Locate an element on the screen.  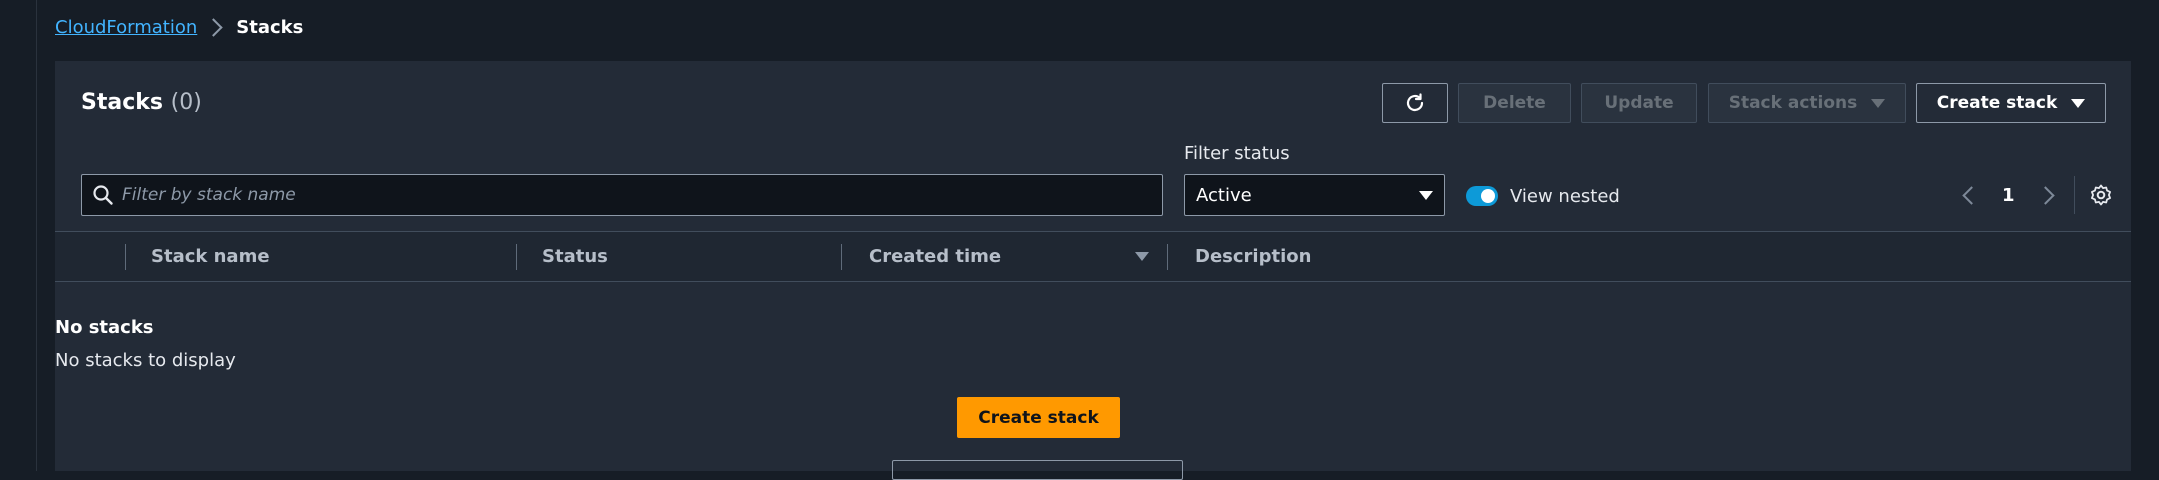
create-stack-dropdown-button: Create stack is located at coordinates (2011, 103).